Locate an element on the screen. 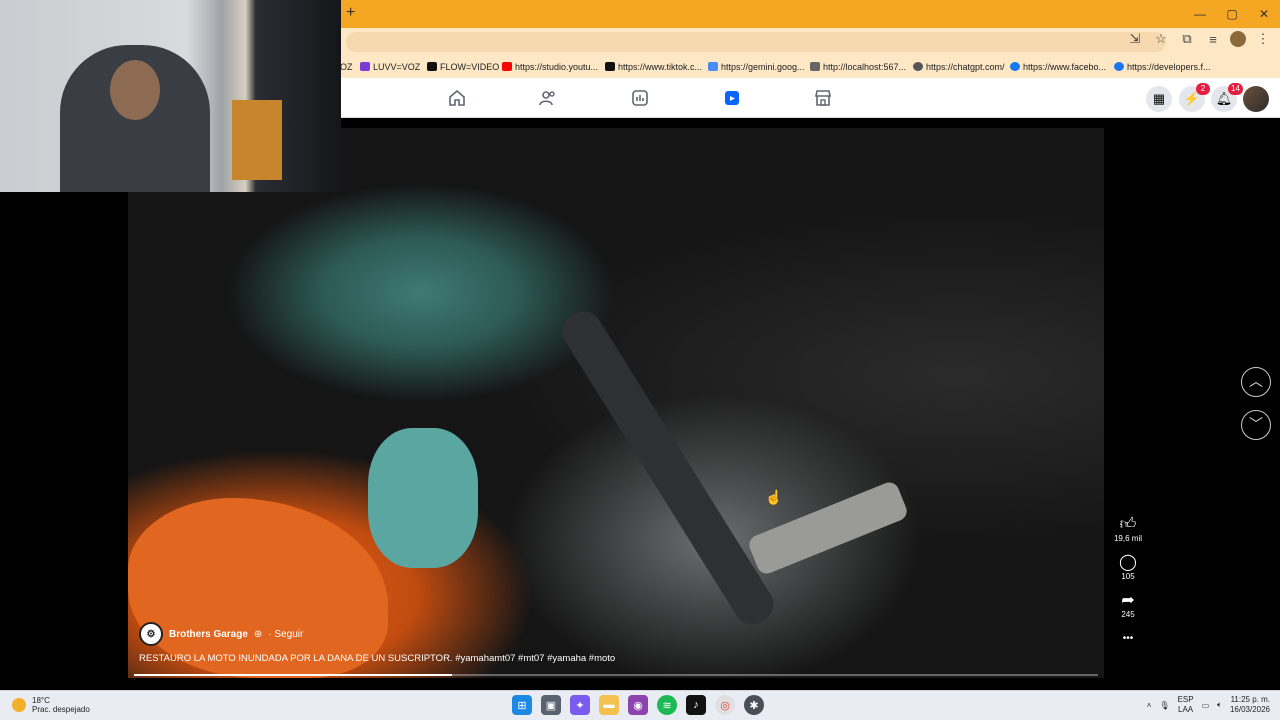 The image size is (1280, 720). share-count: 245 is located at coordinates (1128, 614).